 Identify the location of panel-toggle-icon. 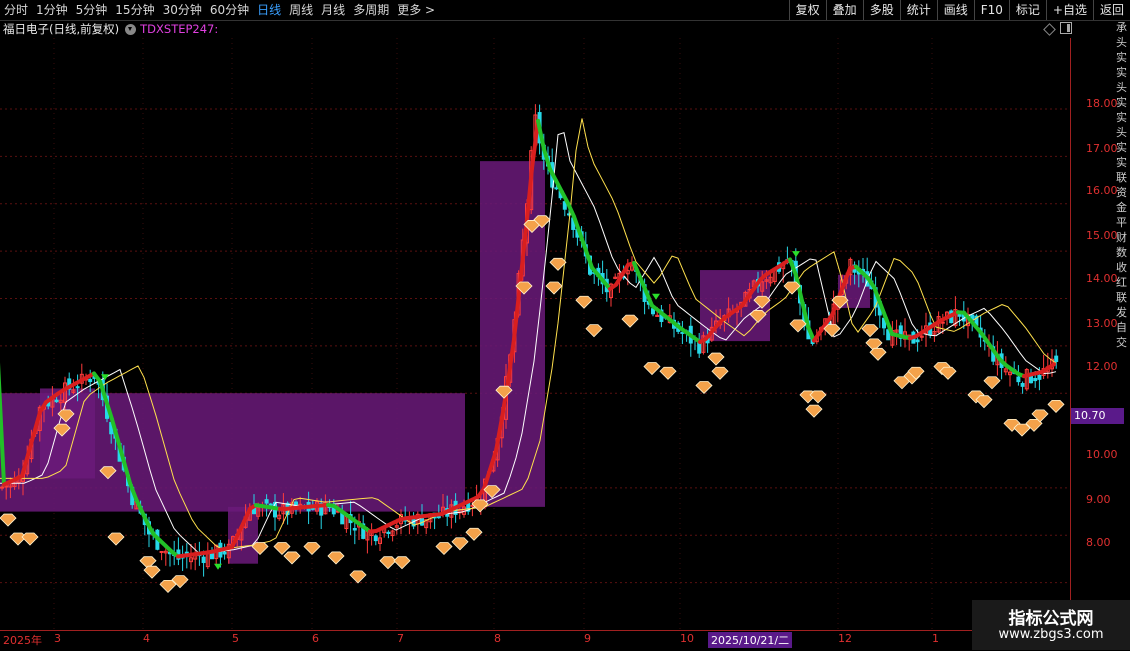
(1066, 28).